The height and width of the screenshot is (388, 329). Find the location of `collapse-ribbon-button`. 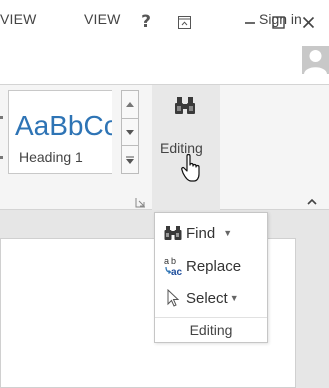

collapse-ribbon-button is located at coordinates (312, 199).